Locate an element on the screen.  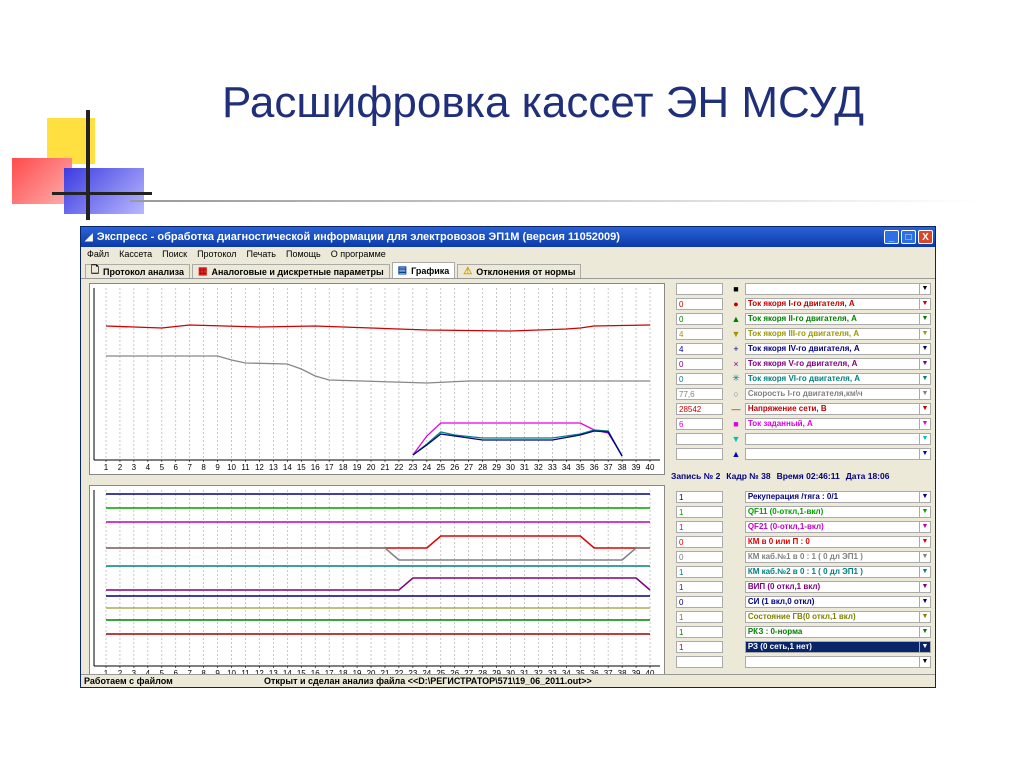
analog-param-select: Ток якоря VI-го двигателя, А ▼ is located at coordinates (837, 378).